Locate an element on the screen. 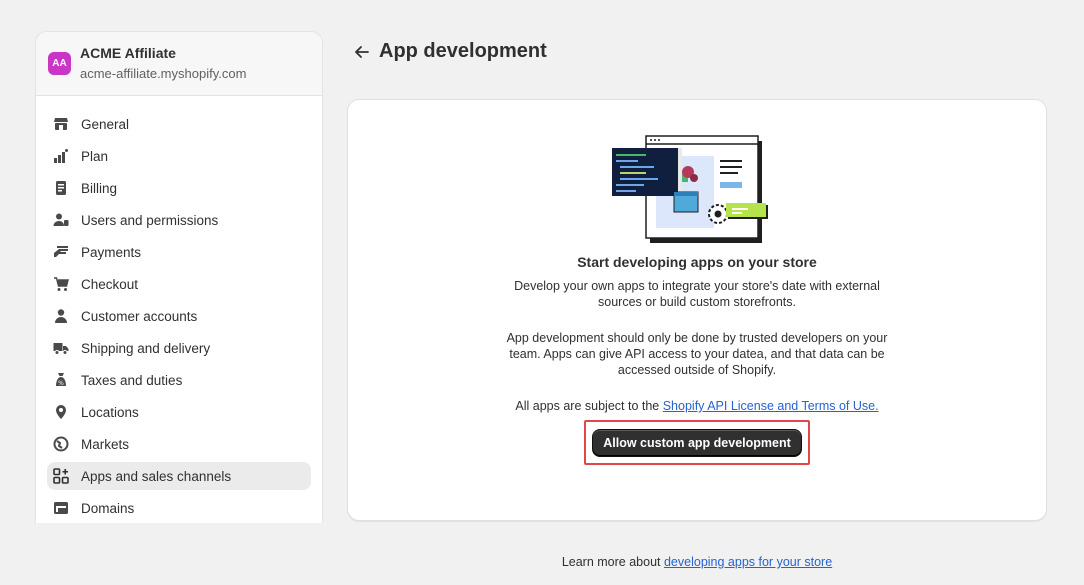  page-title: App development is located at coordinates (463, 51).